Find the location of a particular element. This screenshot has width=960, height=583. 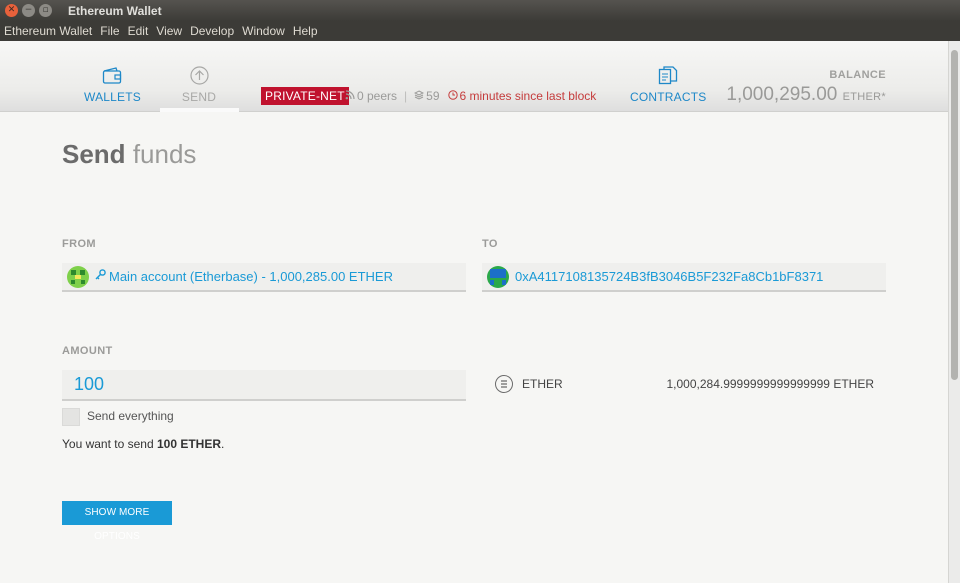

key-icon is located at coordinates (100, 277).